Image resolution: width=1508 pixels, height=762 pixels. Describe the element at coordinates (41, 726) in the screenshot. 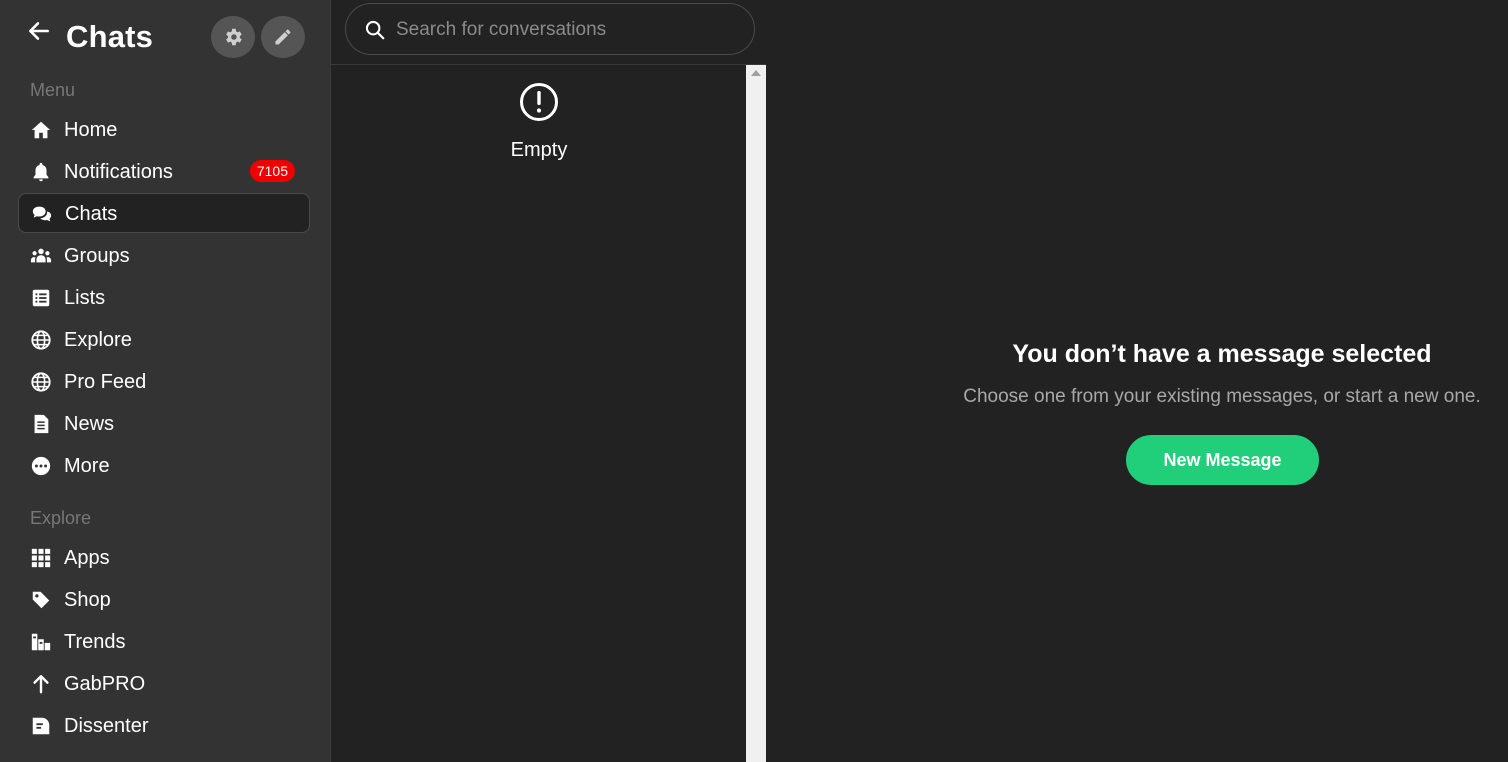

I see `dissenter-icon` at that location.